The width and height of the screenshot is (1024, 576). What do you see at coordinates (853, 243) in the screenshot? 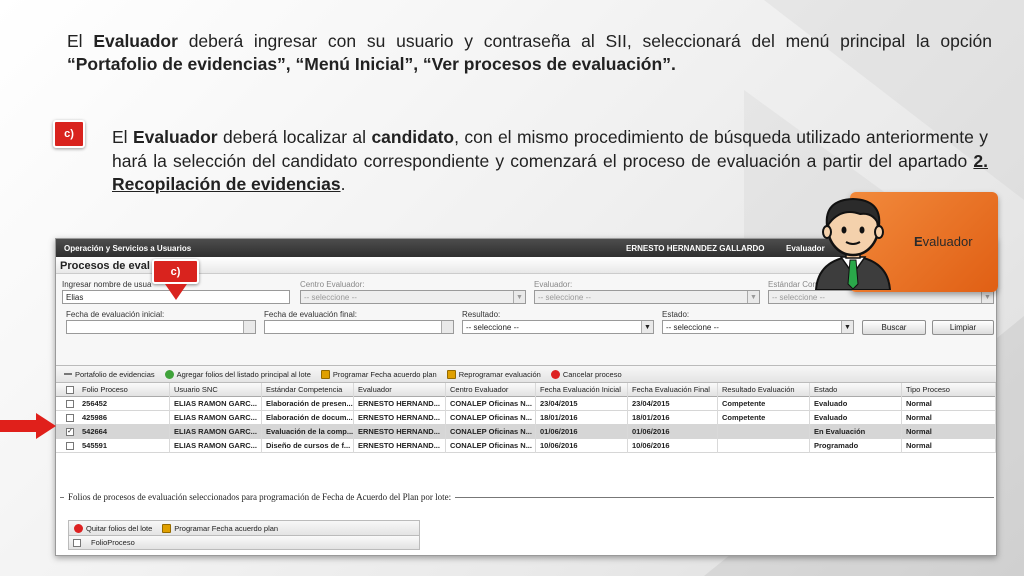
I see `evaluator-avatar-icon` at bounding box center [853, 243].